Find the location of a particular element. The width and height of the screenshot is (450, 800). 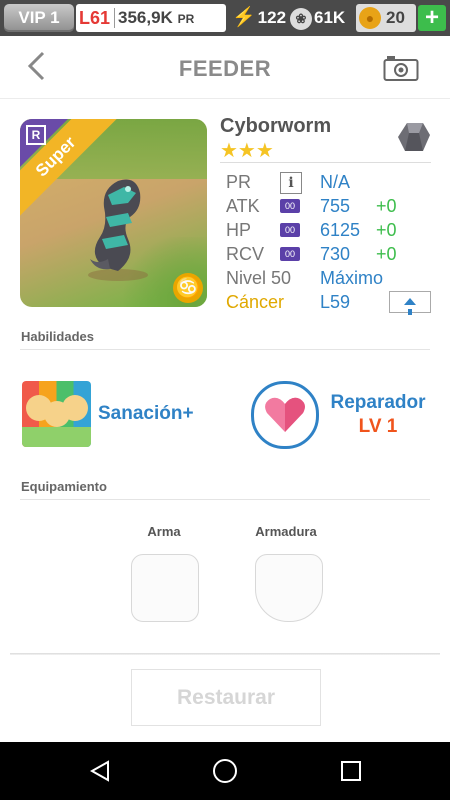

rank-icon: R is located at coordinates (36, 135).